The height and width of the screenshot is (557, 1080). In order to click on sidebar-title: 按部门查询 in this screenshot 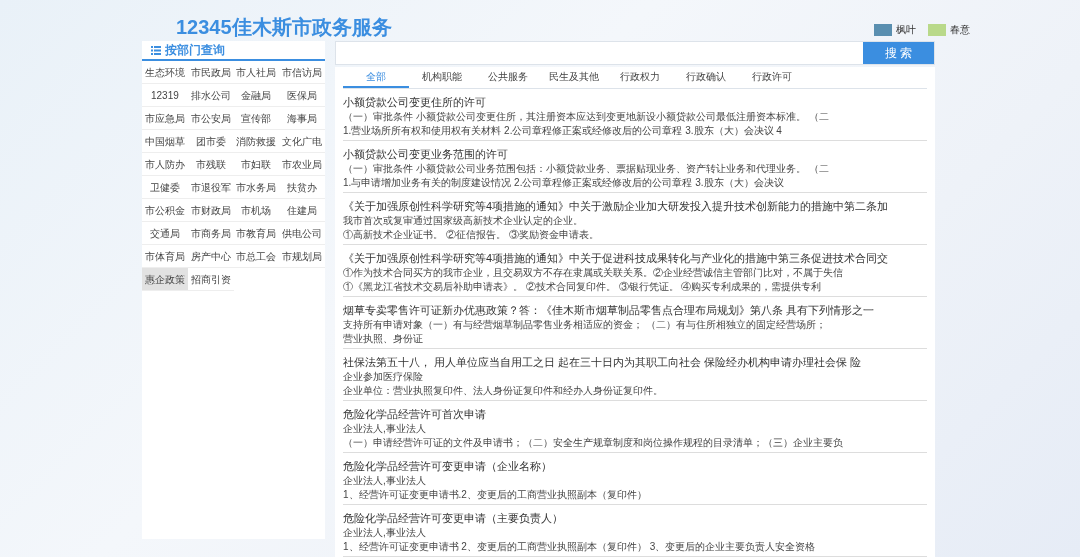, I will do `click(195, 50)`.